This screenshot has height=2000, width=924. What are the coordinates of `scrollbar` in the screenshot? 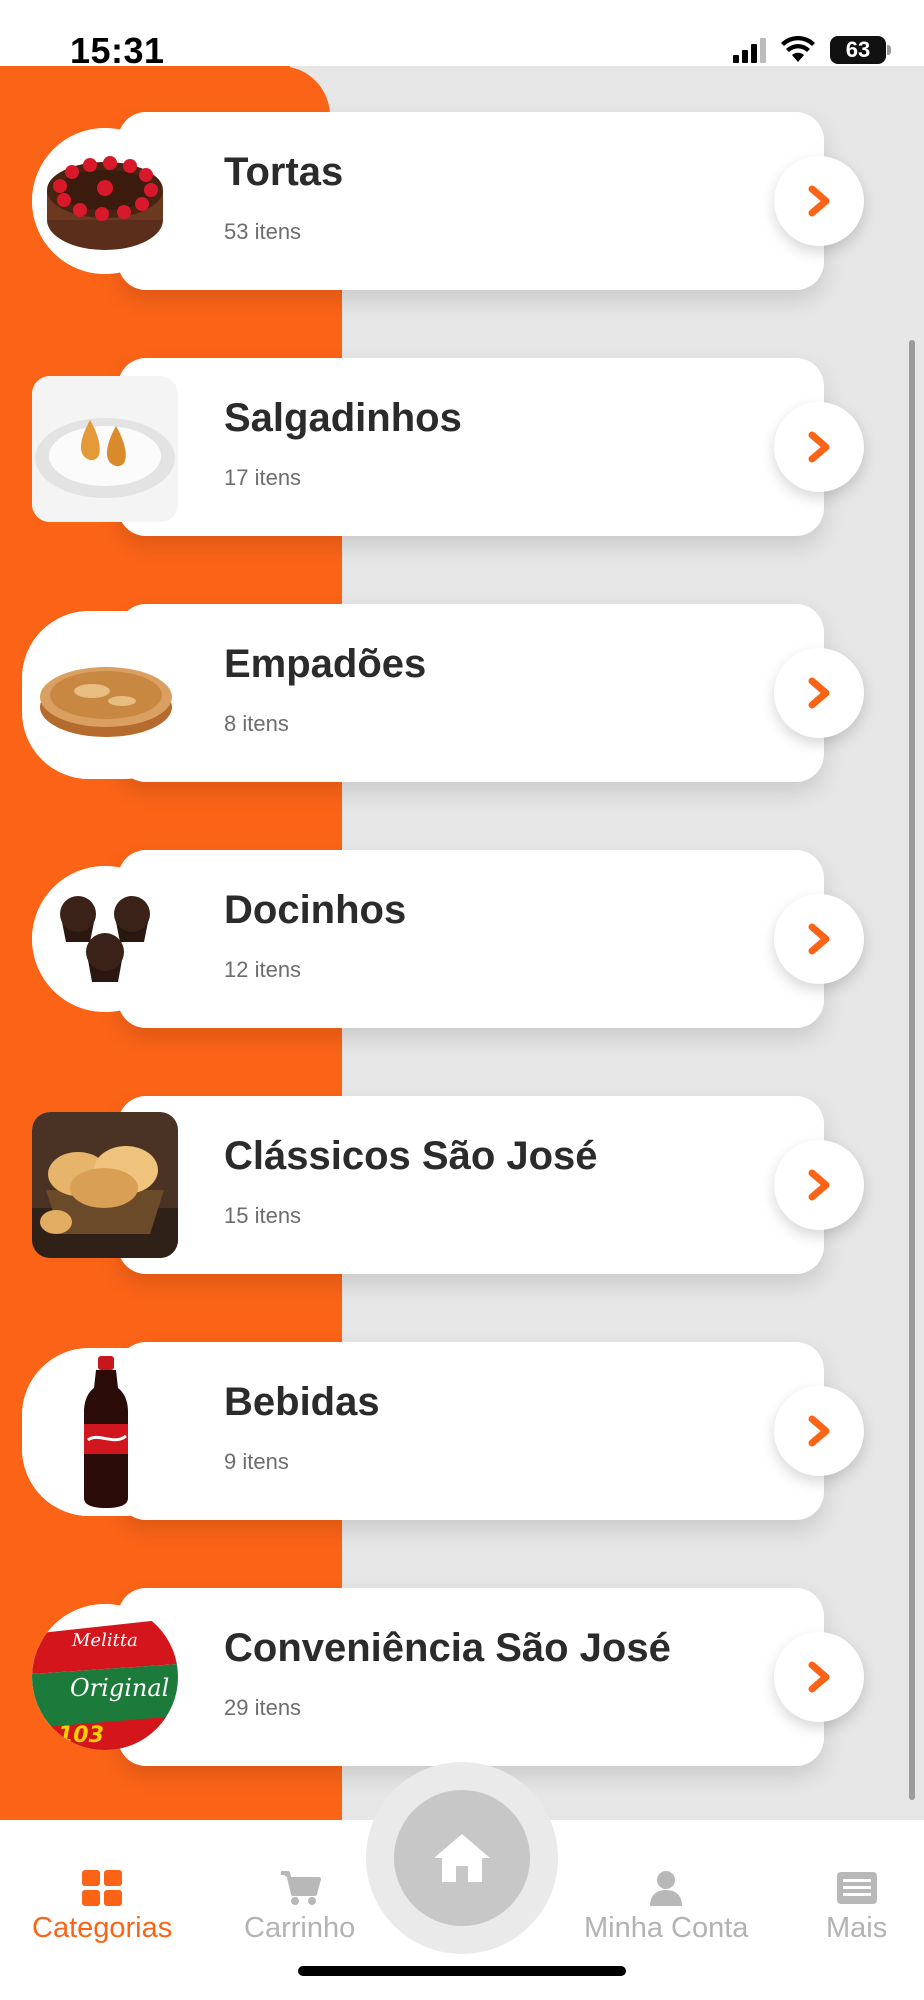 It's located at (912, 1070).